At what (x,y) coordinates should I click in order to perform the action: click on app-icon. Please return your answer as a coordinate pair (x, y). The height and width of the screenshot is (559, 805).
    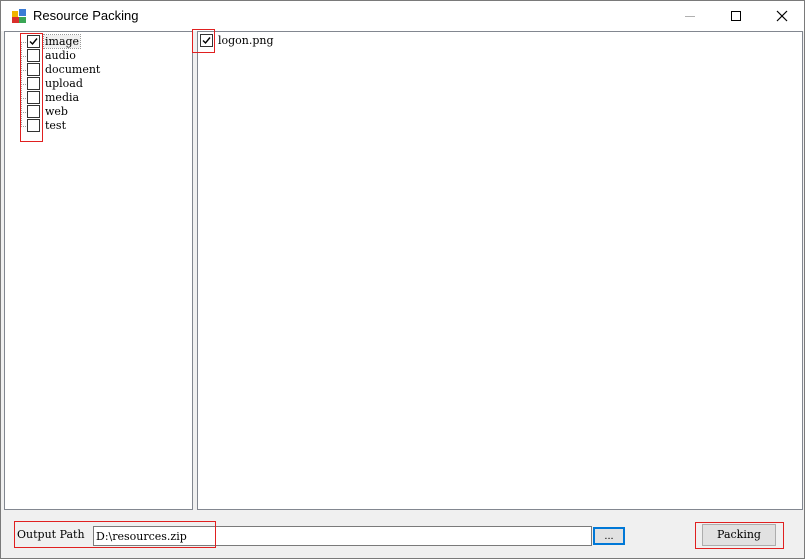
    Looking at the image, I should click on (19, 16).